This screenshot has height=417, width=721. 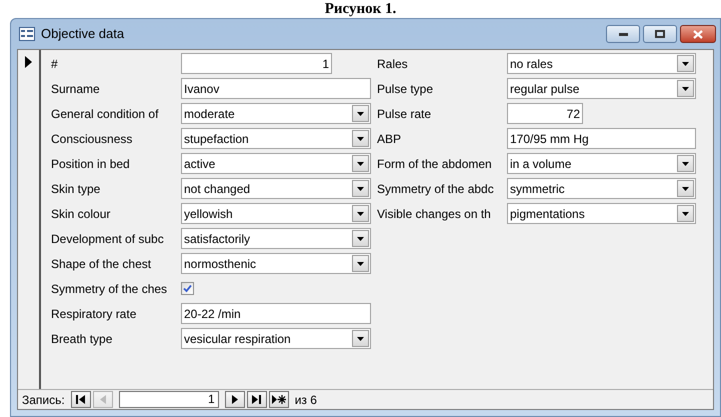 I want to click on close-button, so click(x=698, y=34).